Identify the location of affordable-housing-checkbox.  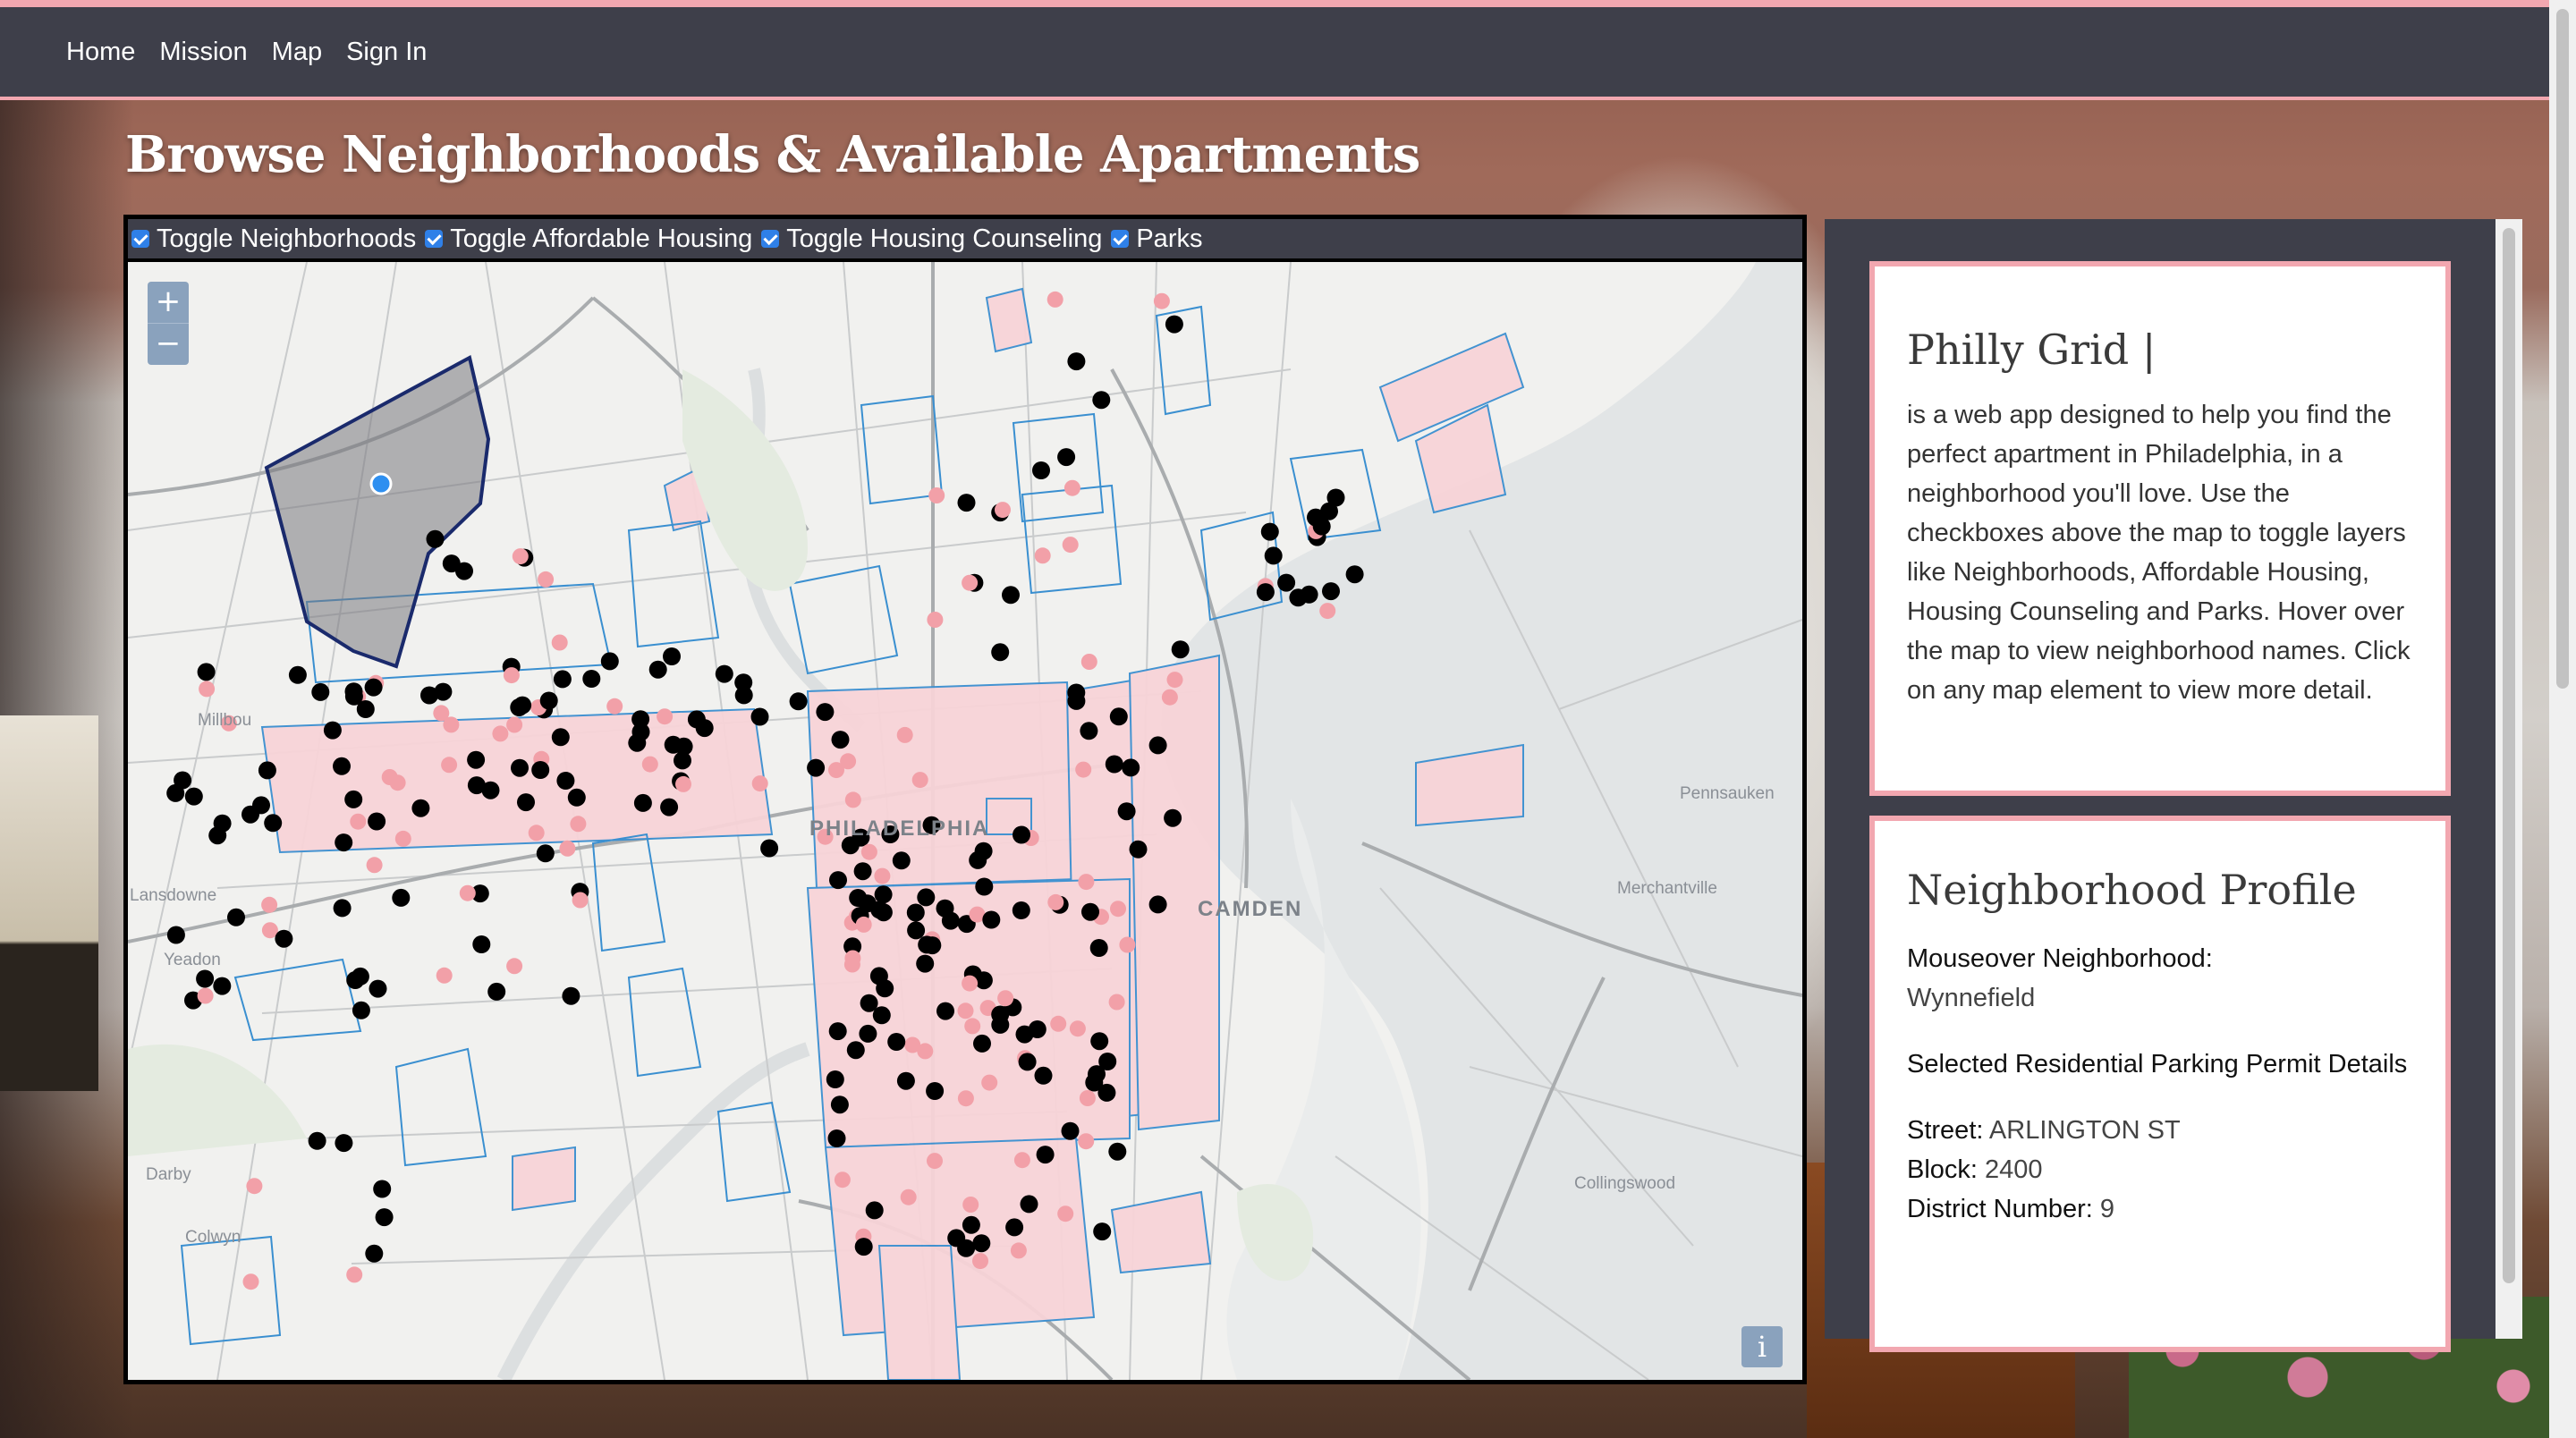
(434, 239).